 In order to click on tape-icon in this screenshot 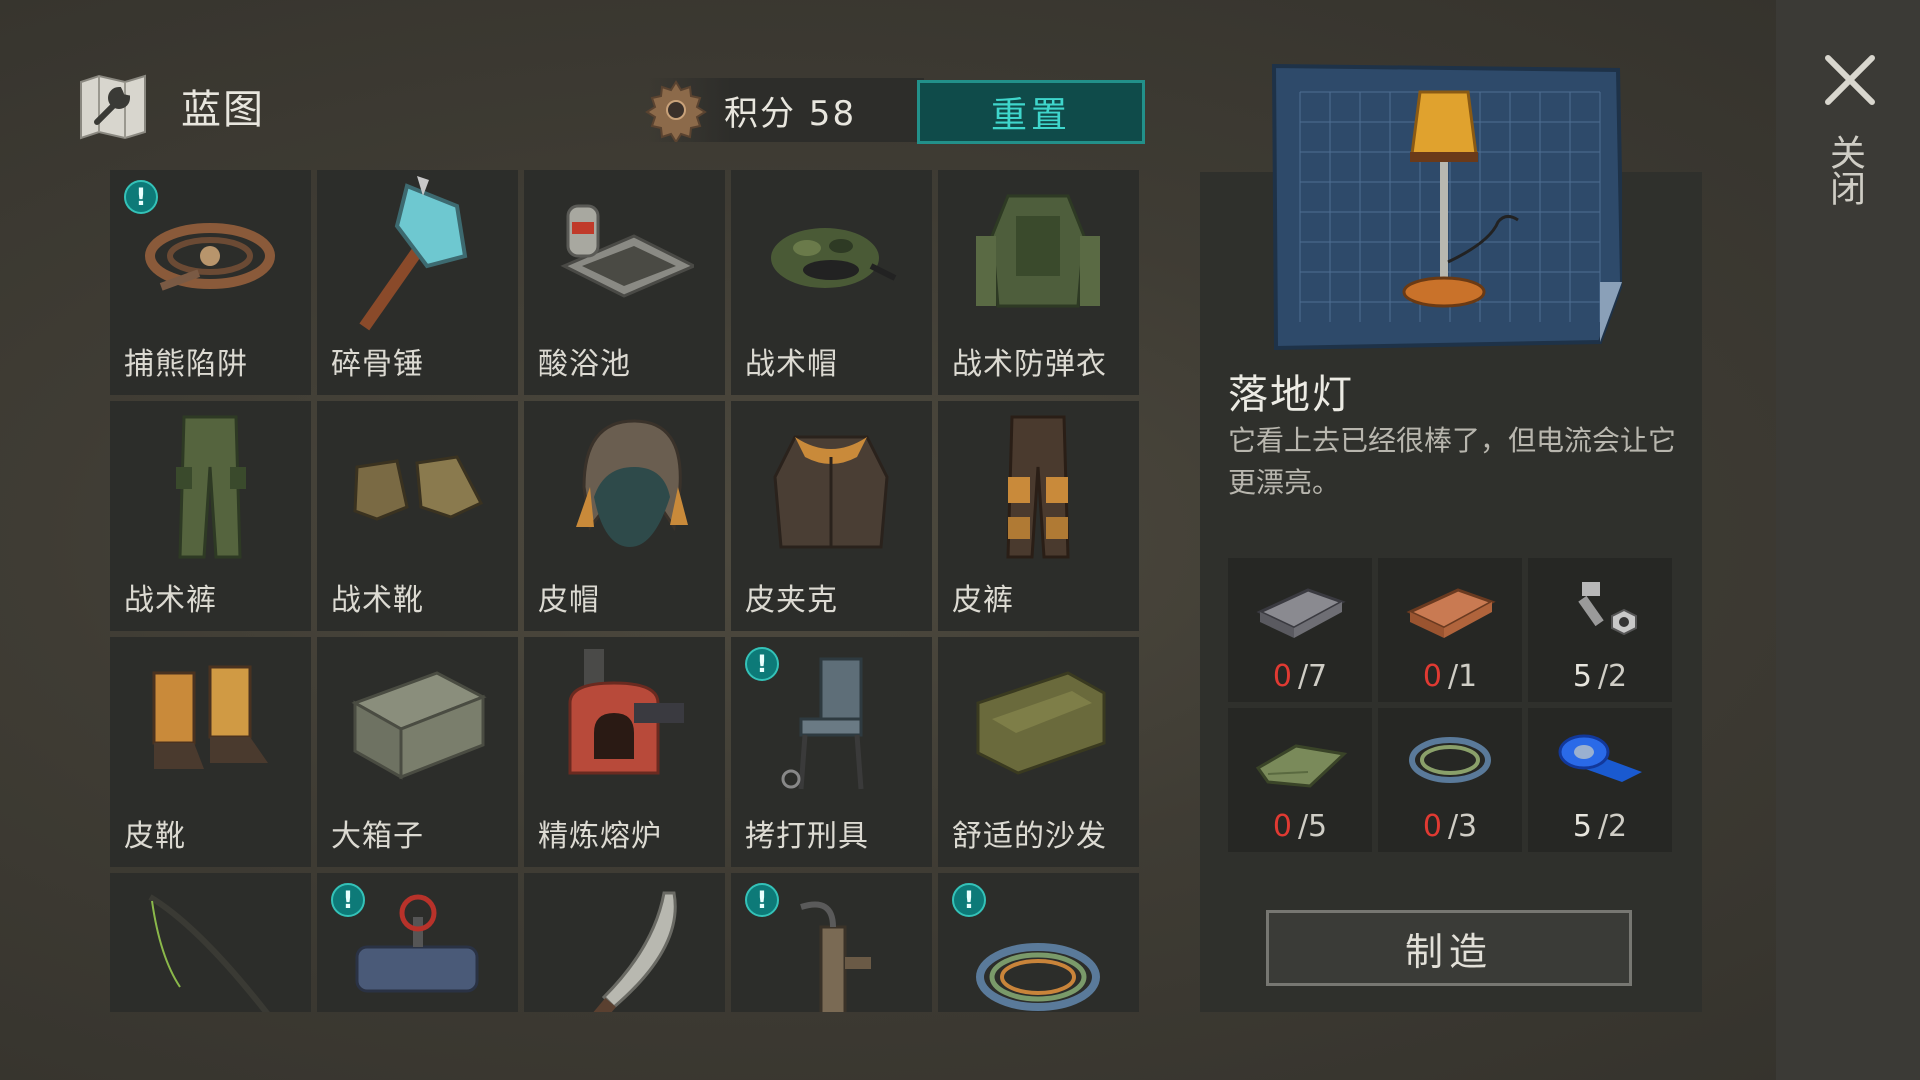, I will do `click(1600, 758)`.